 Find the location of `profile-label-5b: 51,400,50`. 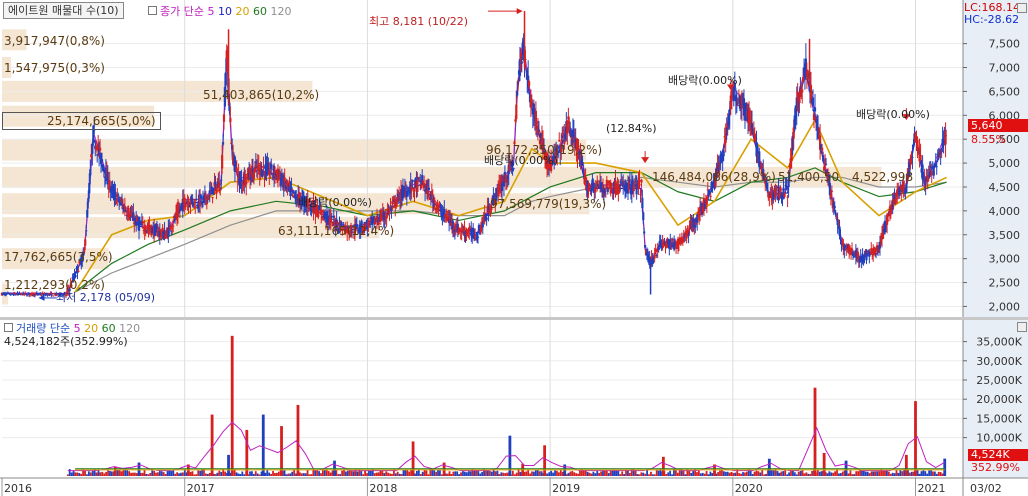

profile-label-5b: 51,400,50 is located at coordinates (809, 177).